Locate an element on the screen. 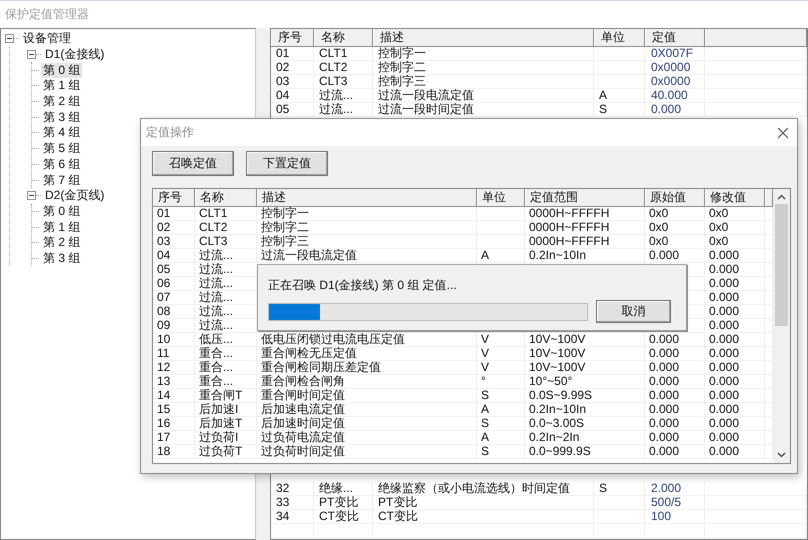 This screenshot has height=540, width=808. table-cell: 过流一段时间定值 is located at coordinates (426, 109).